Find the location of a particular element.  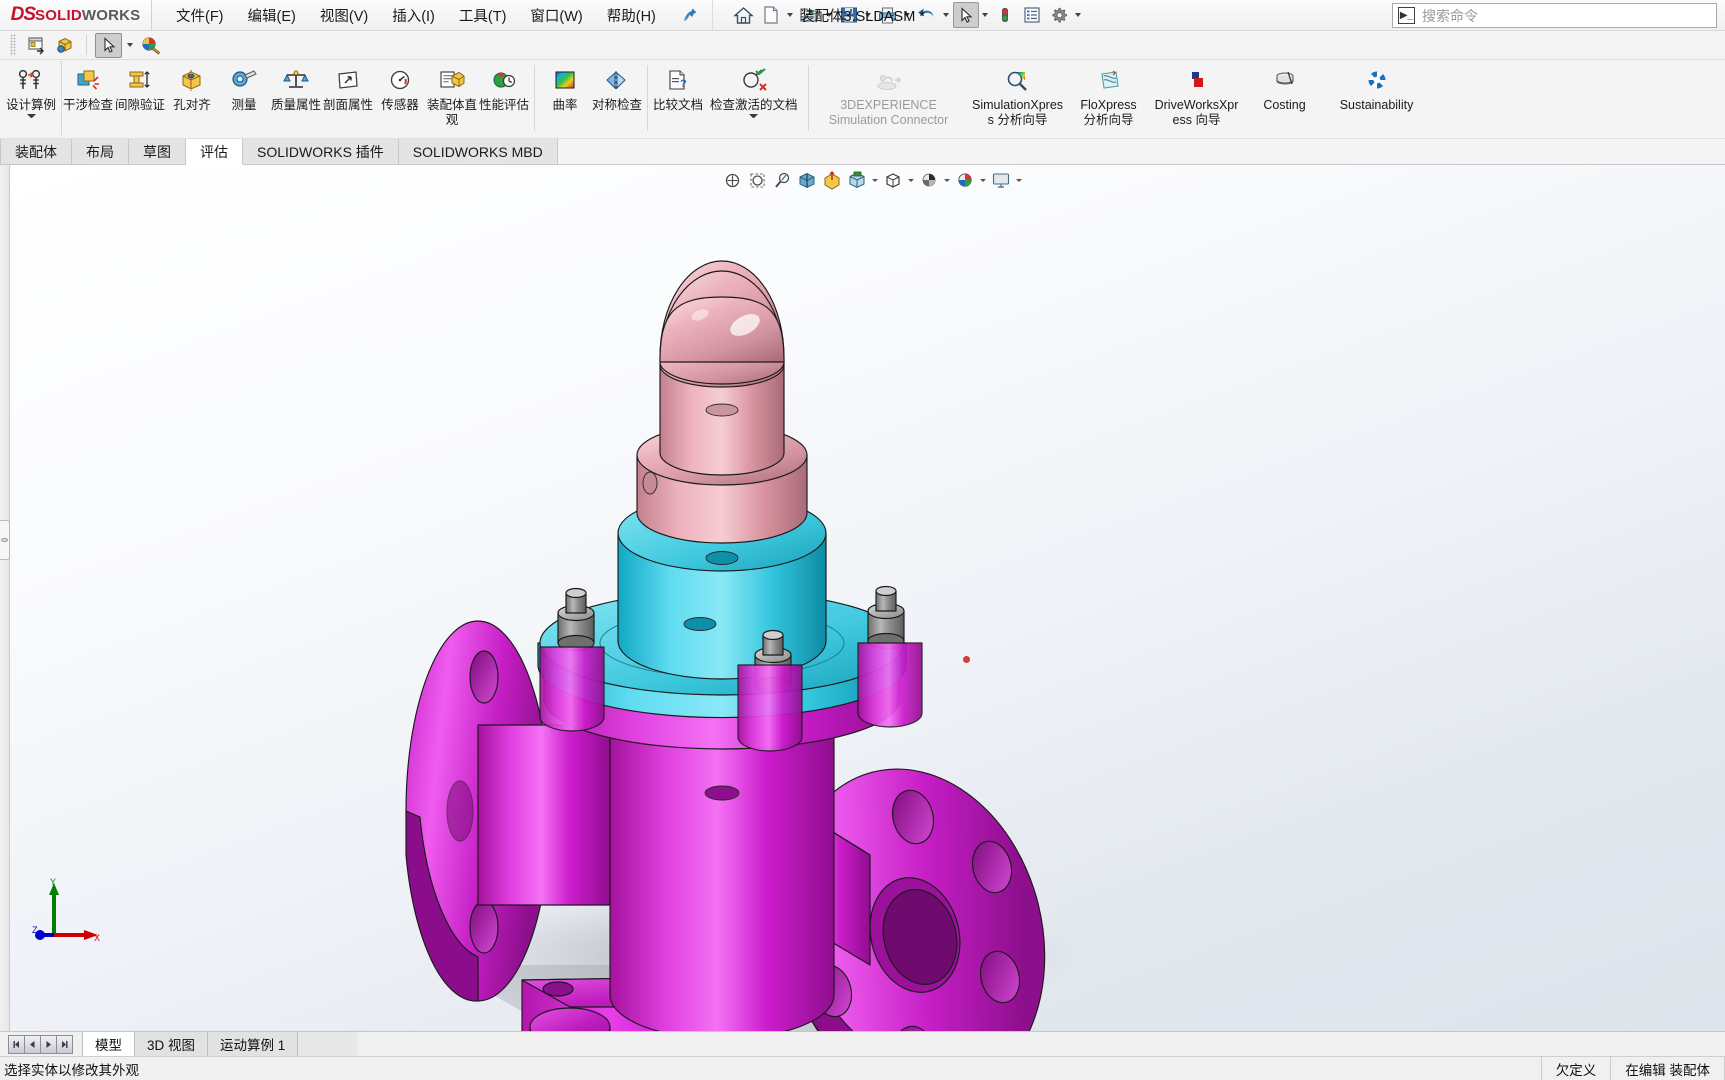

design-study-dropdown-icon is located at coordinates (31, 117).